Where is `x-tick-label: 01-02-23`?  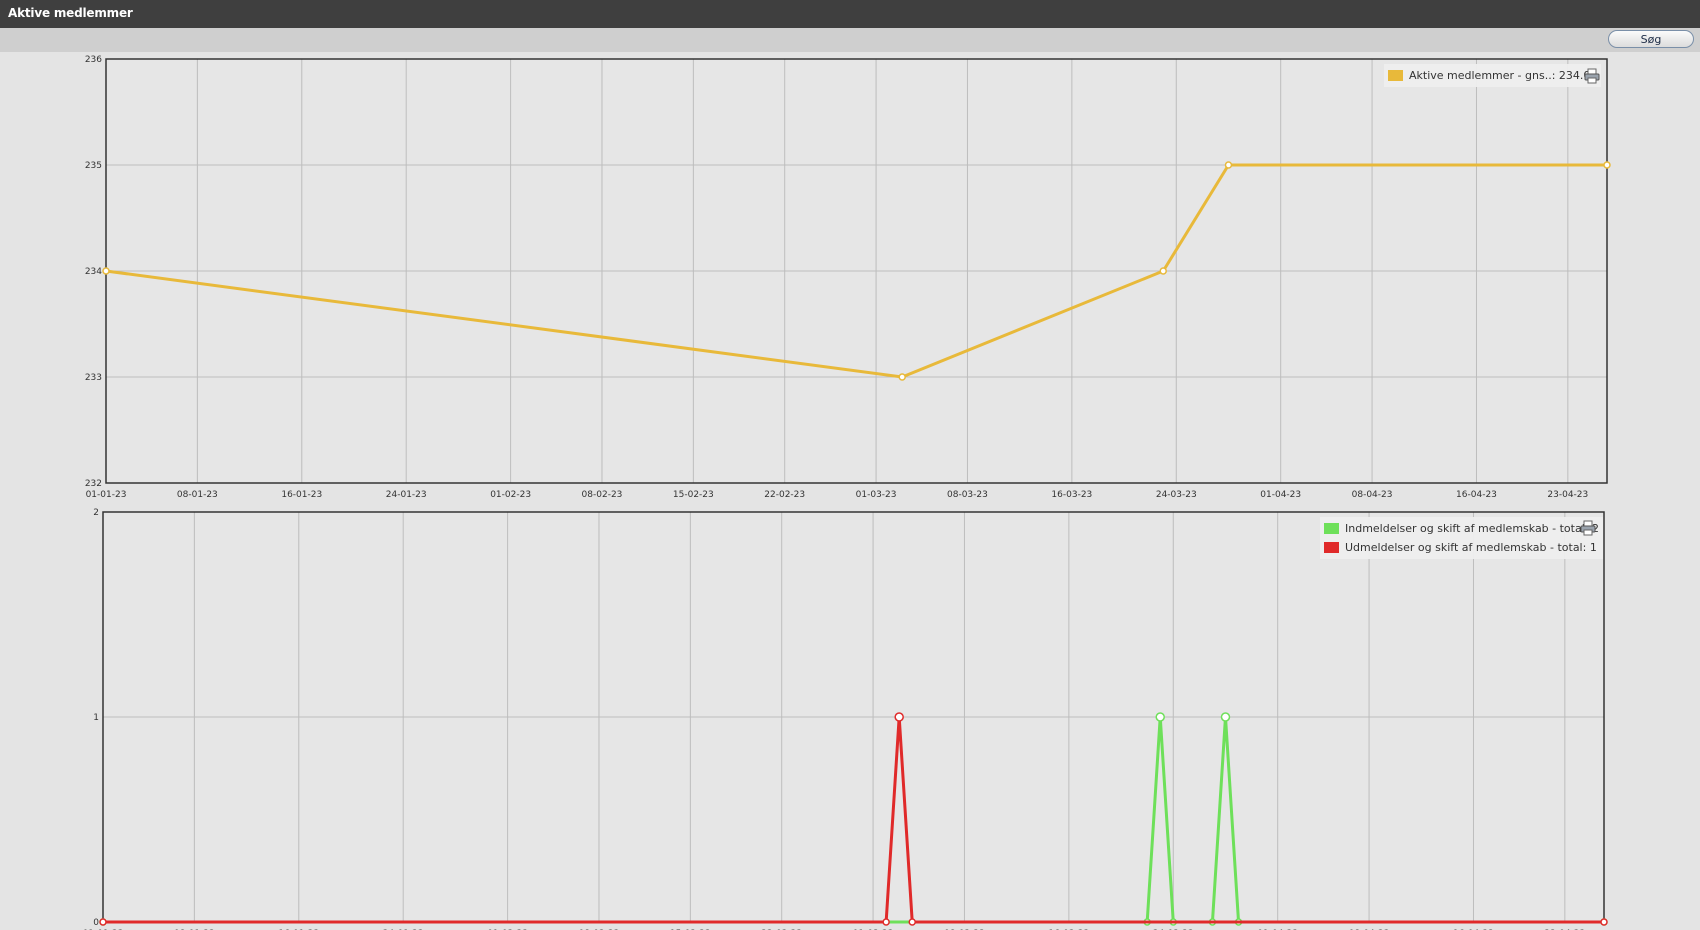
x-tick-label: 01-02-23 is located at coordinates (510, 495).